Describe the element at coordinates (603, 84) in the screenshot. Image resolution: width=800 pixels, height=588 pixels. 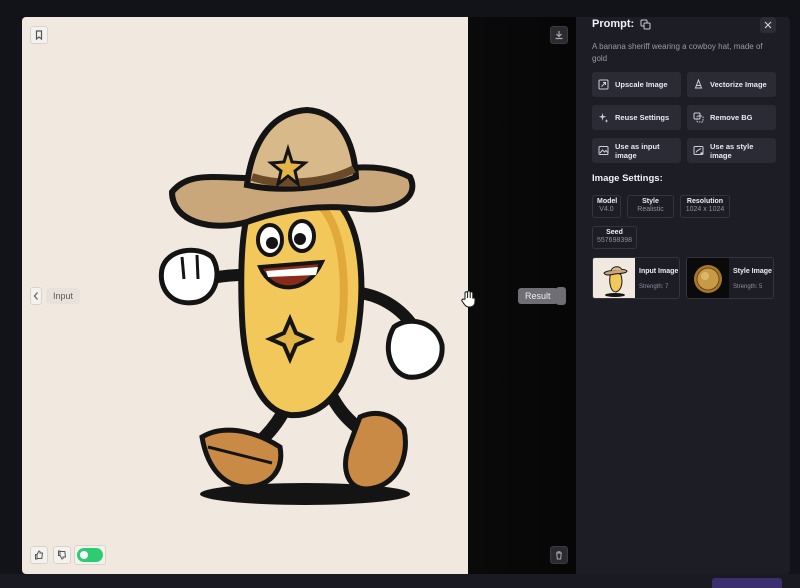
I see `upscale-icon` at that location.